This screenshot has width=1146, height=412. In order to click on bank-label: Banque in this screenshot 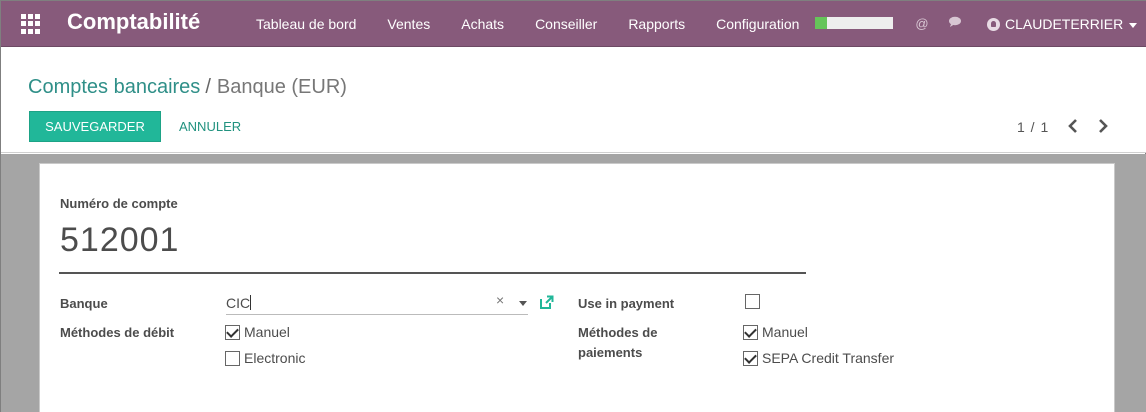, I will do `click(84, 303)`.